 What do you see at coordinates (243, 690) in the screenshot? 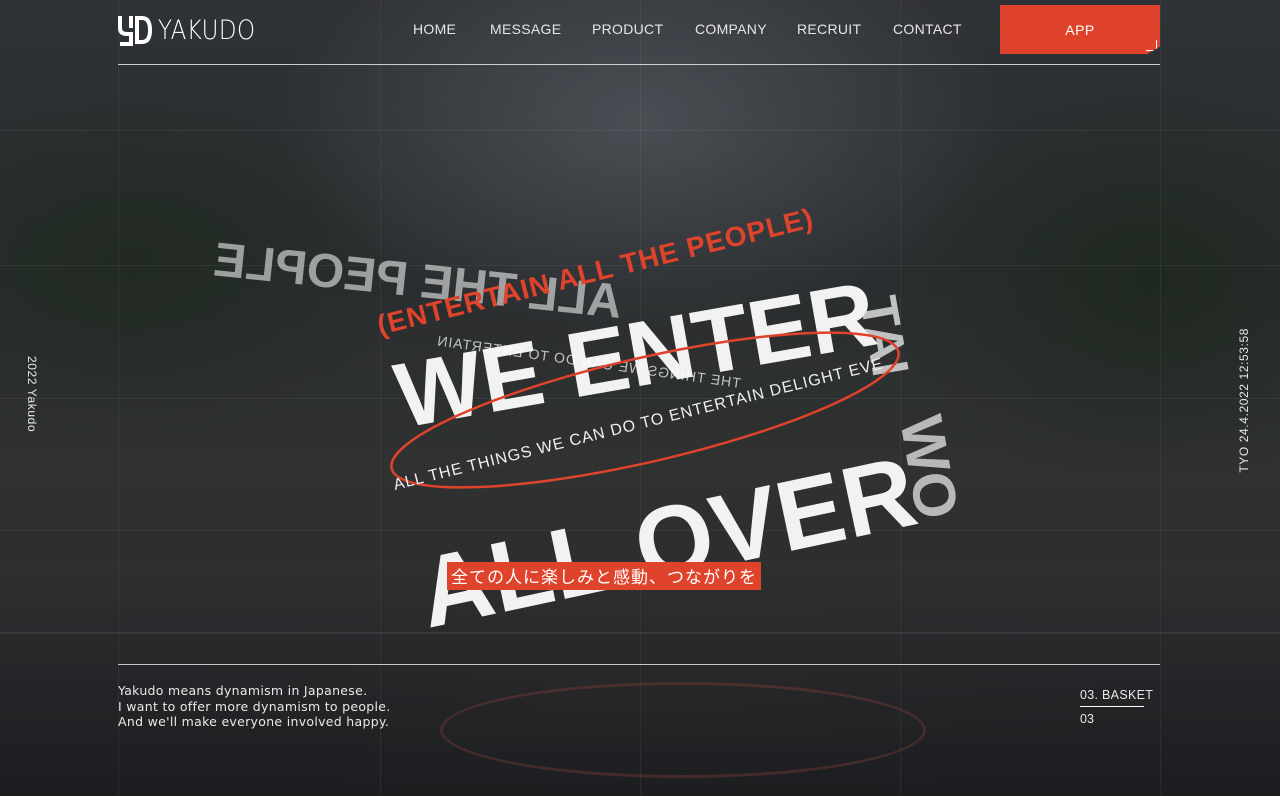
I see `description-line: Yakudo means dynamism in Japanese.` at bounding box center [243, 690].